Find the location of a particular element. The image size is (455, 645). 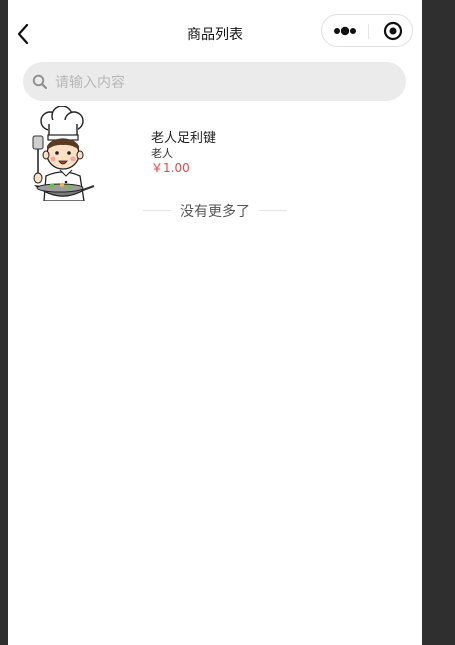

chef-cartoon-image is located at coordinates (63, 153).